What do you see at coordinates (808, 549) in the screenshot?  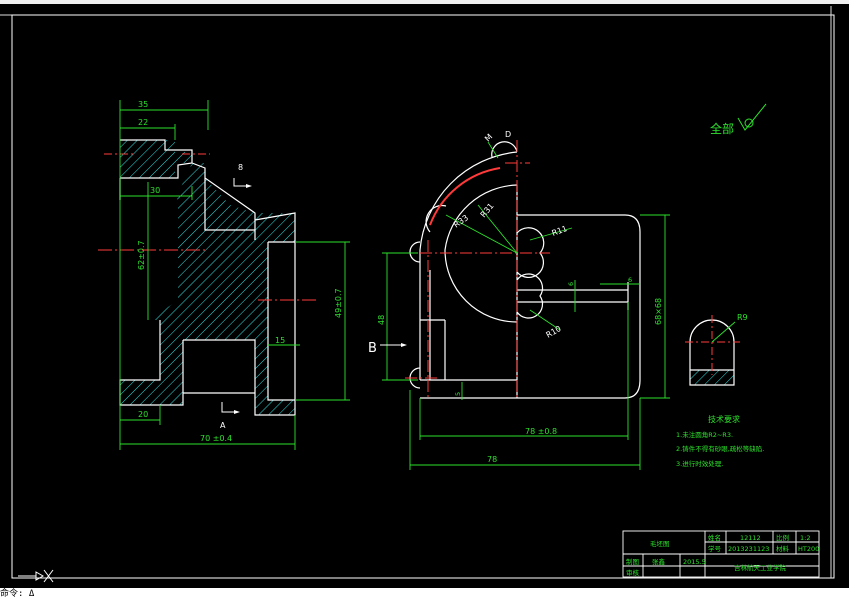 I see `tb-material2-value: HT200` at bounding box center [808, 549].